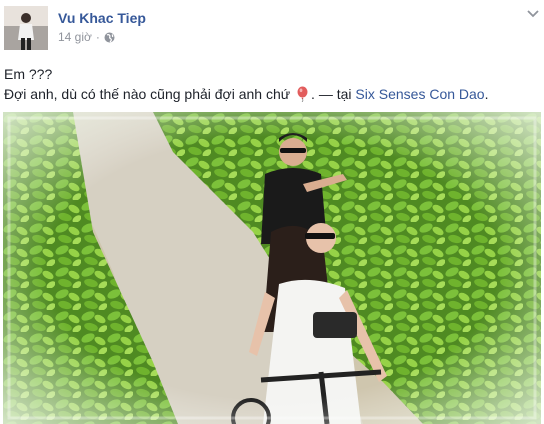 The height and width of the screenshot is (424, 544). Describe the element at coordinates (102, 18) in the screenshot. I see `author-name: Vu Khac Tiep` at that location.